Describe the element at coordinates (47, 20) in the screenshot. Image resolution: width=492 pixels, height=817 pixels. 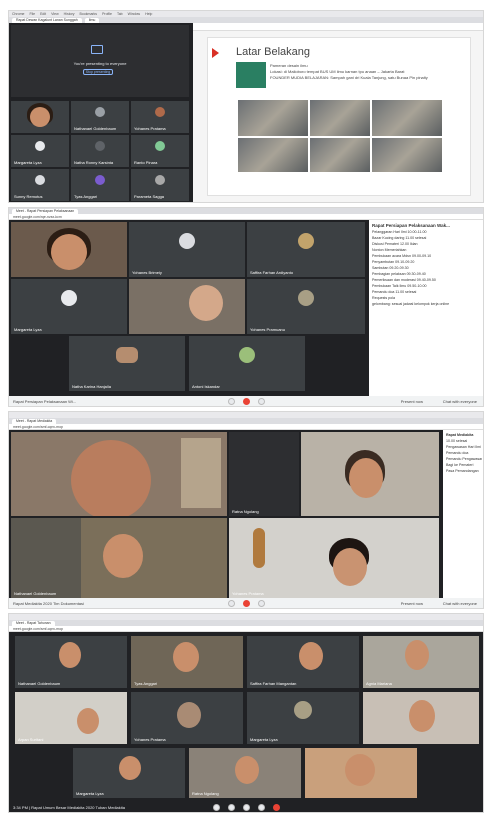
I see `browser-tab: Rapat Dewan Kagalunt Lanan Sunggah` at that location.